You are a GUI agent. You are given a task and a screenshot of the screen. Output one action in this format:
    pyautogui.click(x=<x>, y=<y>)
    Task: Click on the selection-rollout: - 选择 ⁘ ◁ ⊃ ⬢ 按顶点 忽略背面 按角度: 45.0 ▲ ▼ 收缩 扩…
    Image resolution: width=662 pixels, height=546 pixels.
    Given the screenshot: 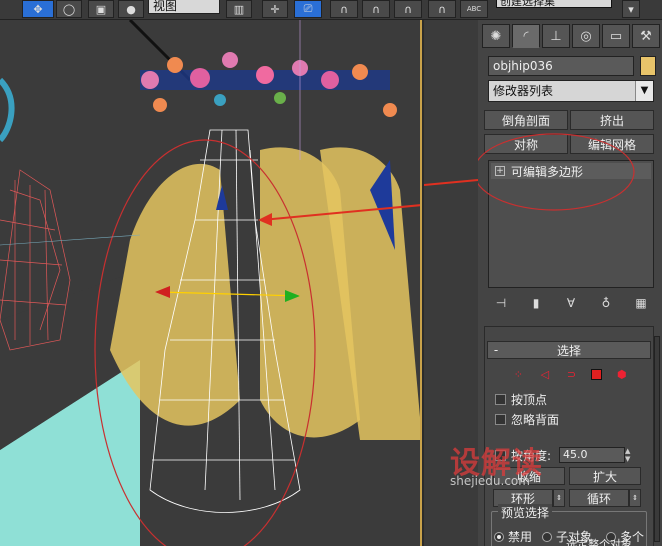 What is the action you would take?
    pyautogui.click(x=569, y=436)
    